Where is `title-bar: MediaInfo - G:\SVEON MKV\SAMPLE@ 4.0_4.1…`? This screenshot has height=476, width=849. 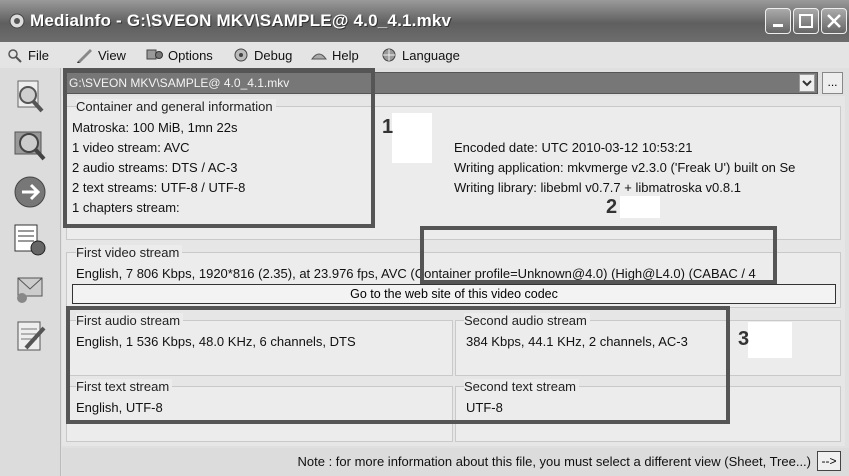 title-bar: MediaInfo - G:\SVEON MKV\SAMPLE@ 4.0_4.1… is located at coordinates (424, 21).